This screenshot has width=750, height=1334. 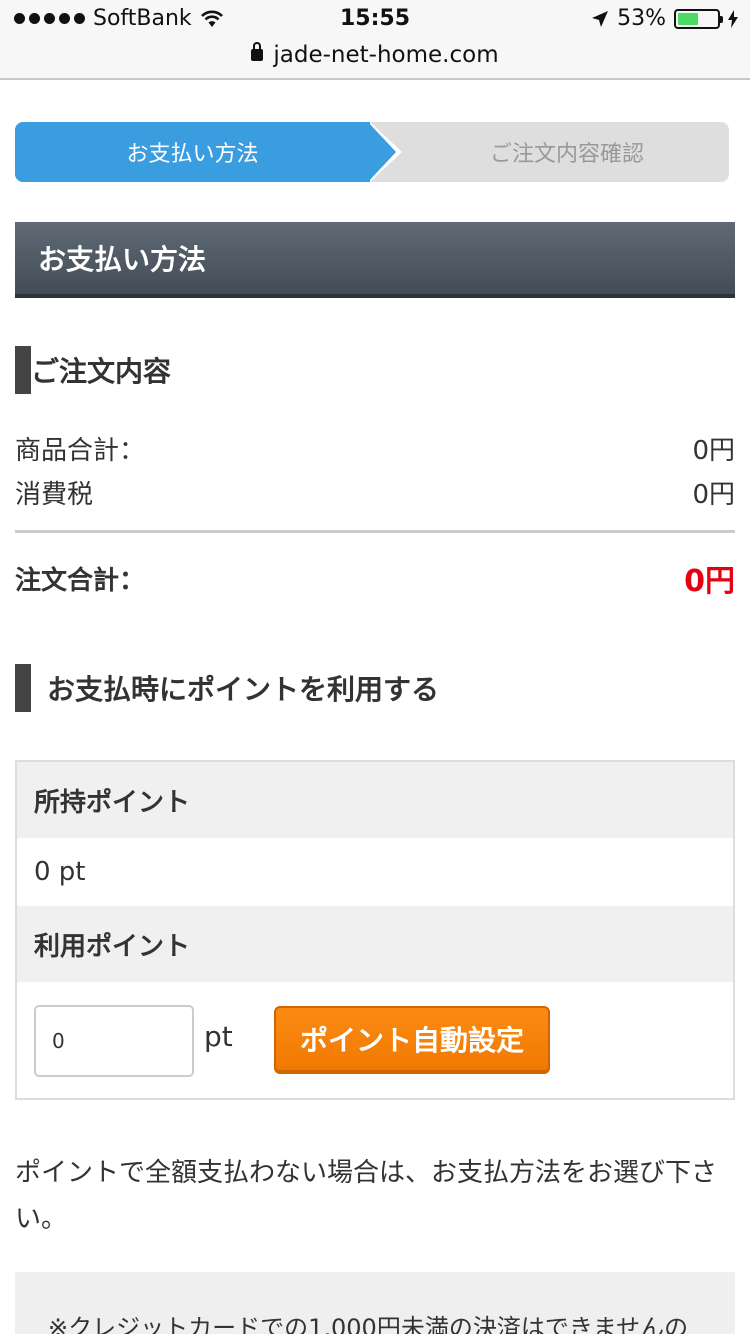 I want to click on status-right: 53%, so click(x=664, y=18).